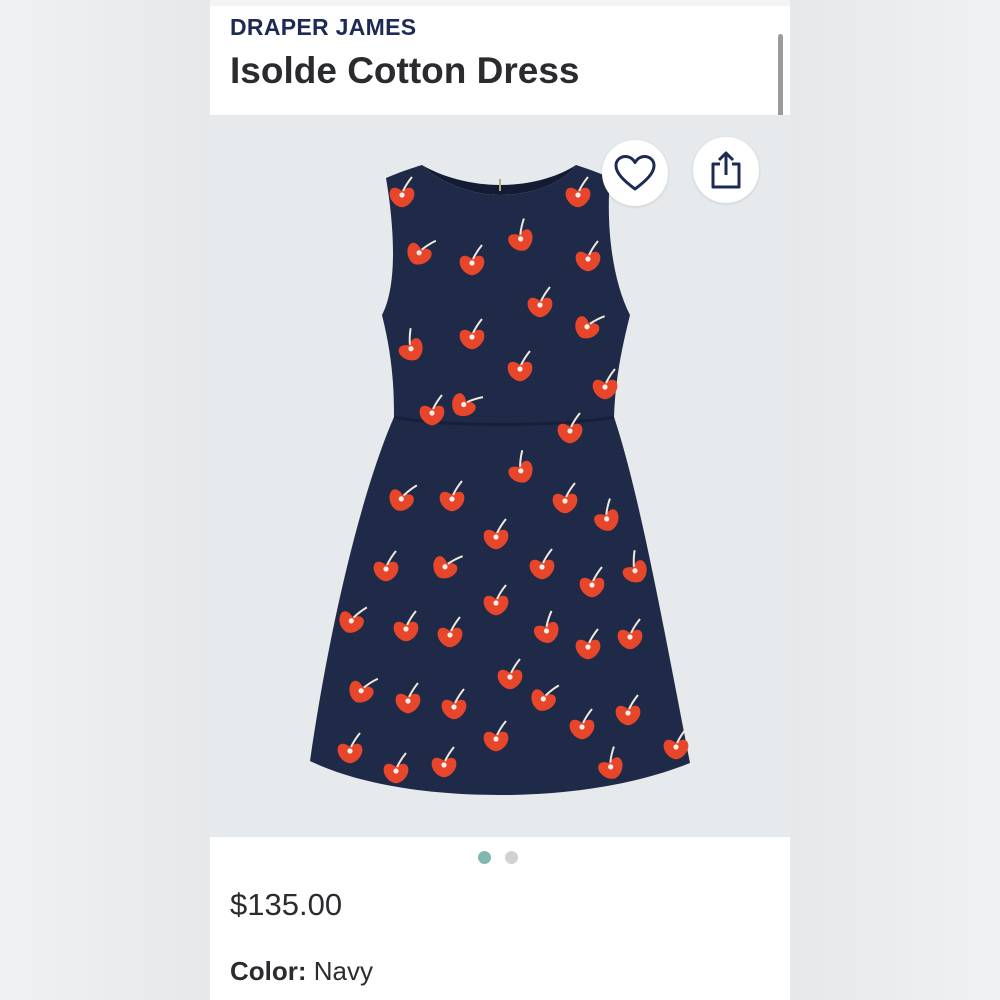 This screenshot has width=1000, height=1000. Describe the element at coordinates (498, 857) in the screenshot. I see `gallery-pagination` at that location.